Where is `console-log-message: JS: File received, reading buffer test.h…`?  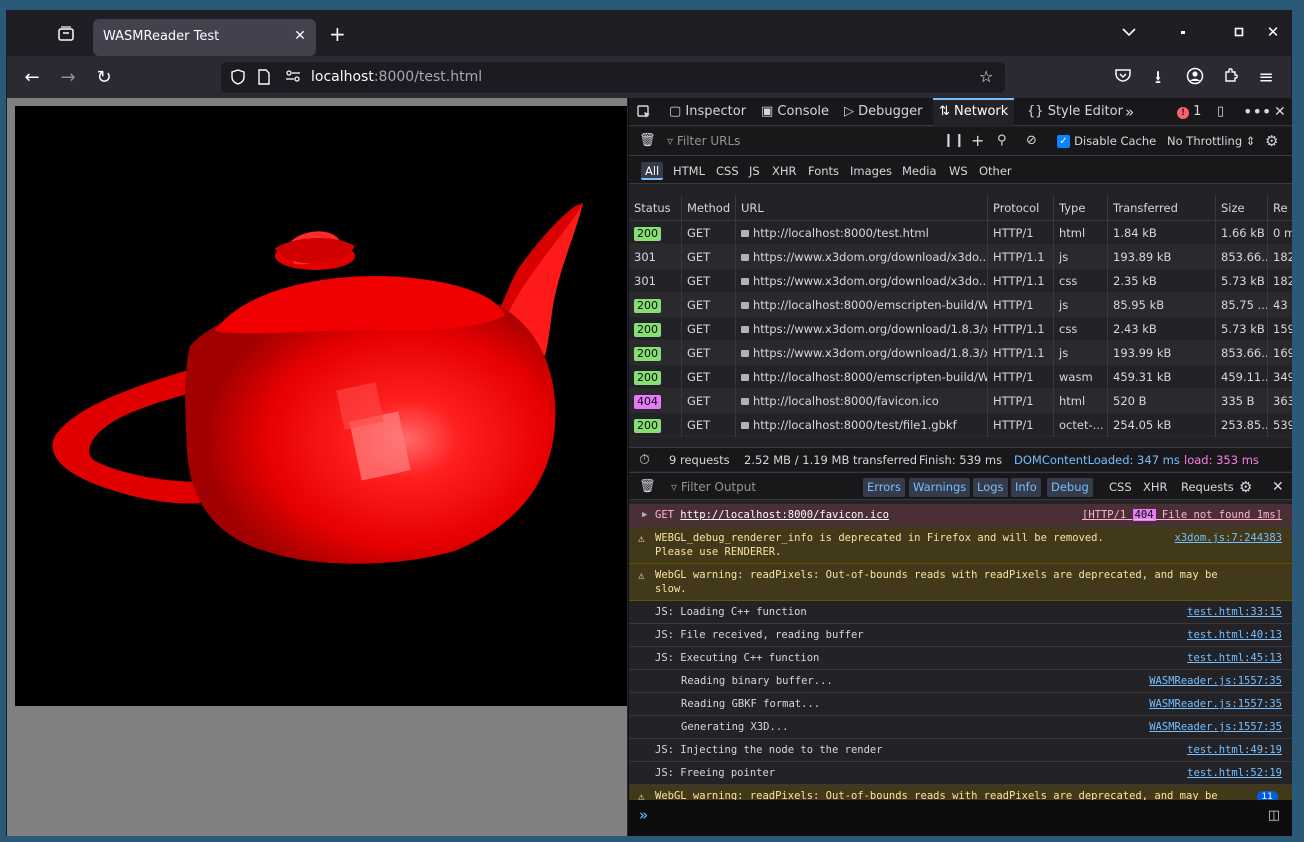
console-log-message: JS: File received, reading buffer test.h… is located at coordinates (960, 635).